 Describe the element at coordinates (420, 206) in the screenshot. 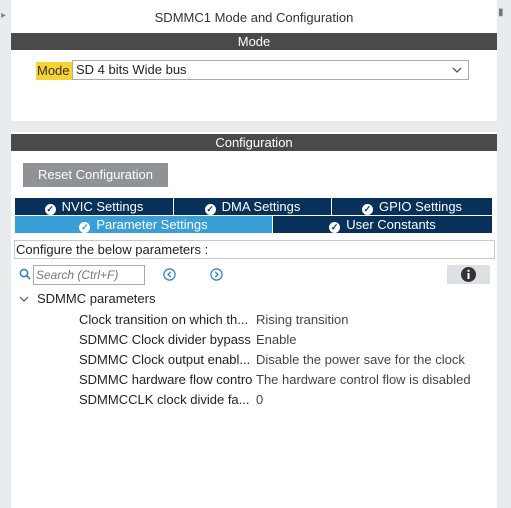

I see `tab-label: GPIO Settings` at that location.